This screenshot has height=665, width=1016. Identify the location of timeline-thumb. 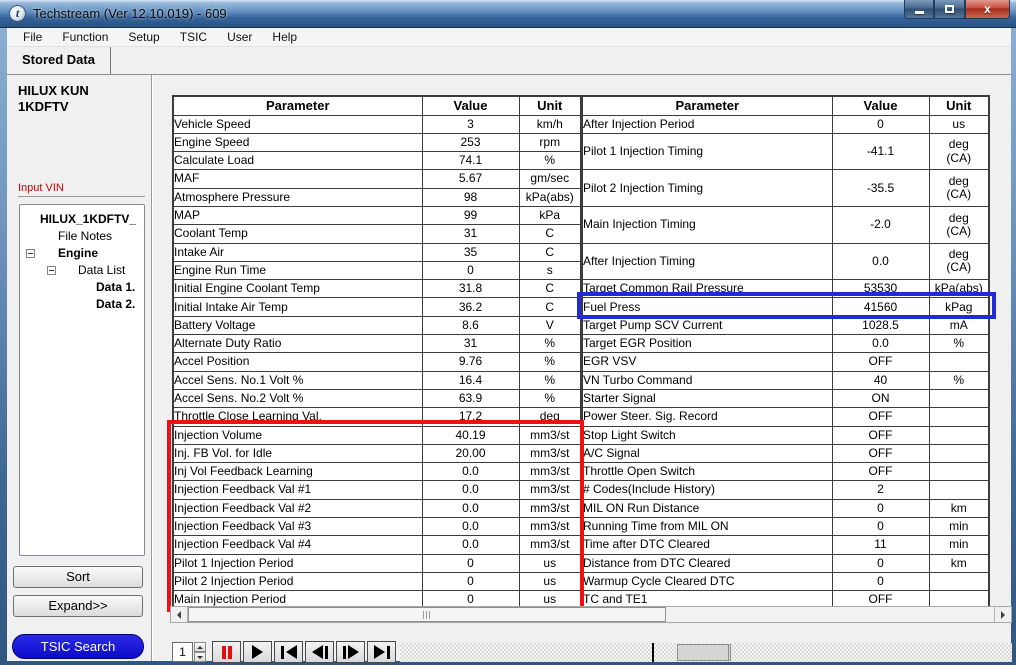
(704, 652).